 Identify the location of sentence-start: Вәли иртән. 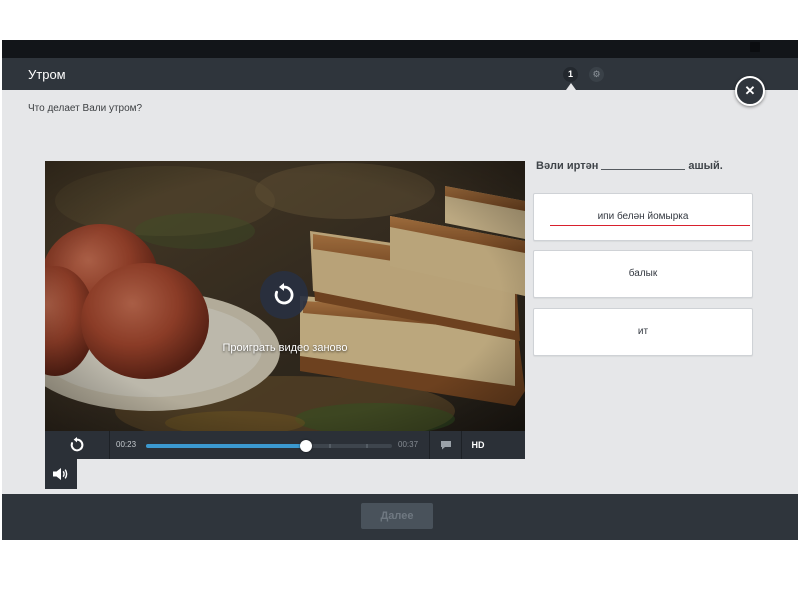
(567, 166).